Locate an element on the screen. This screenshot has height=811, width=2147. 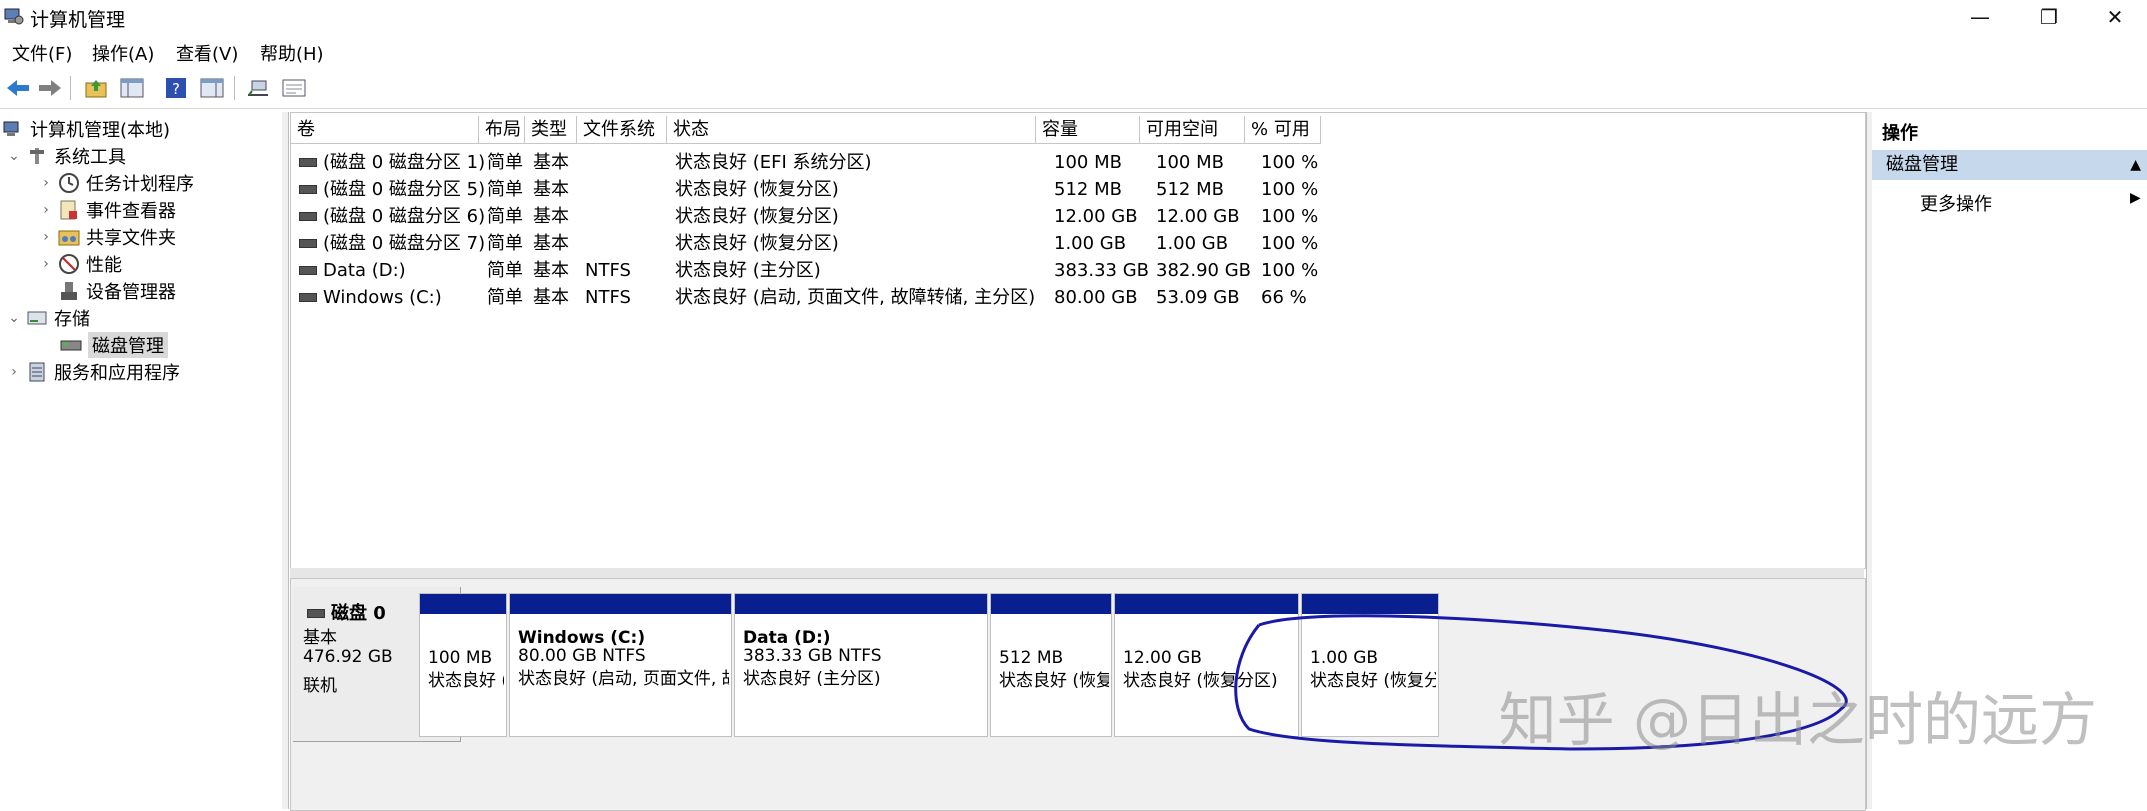
forward-icon is located at coordinates (50, 88).